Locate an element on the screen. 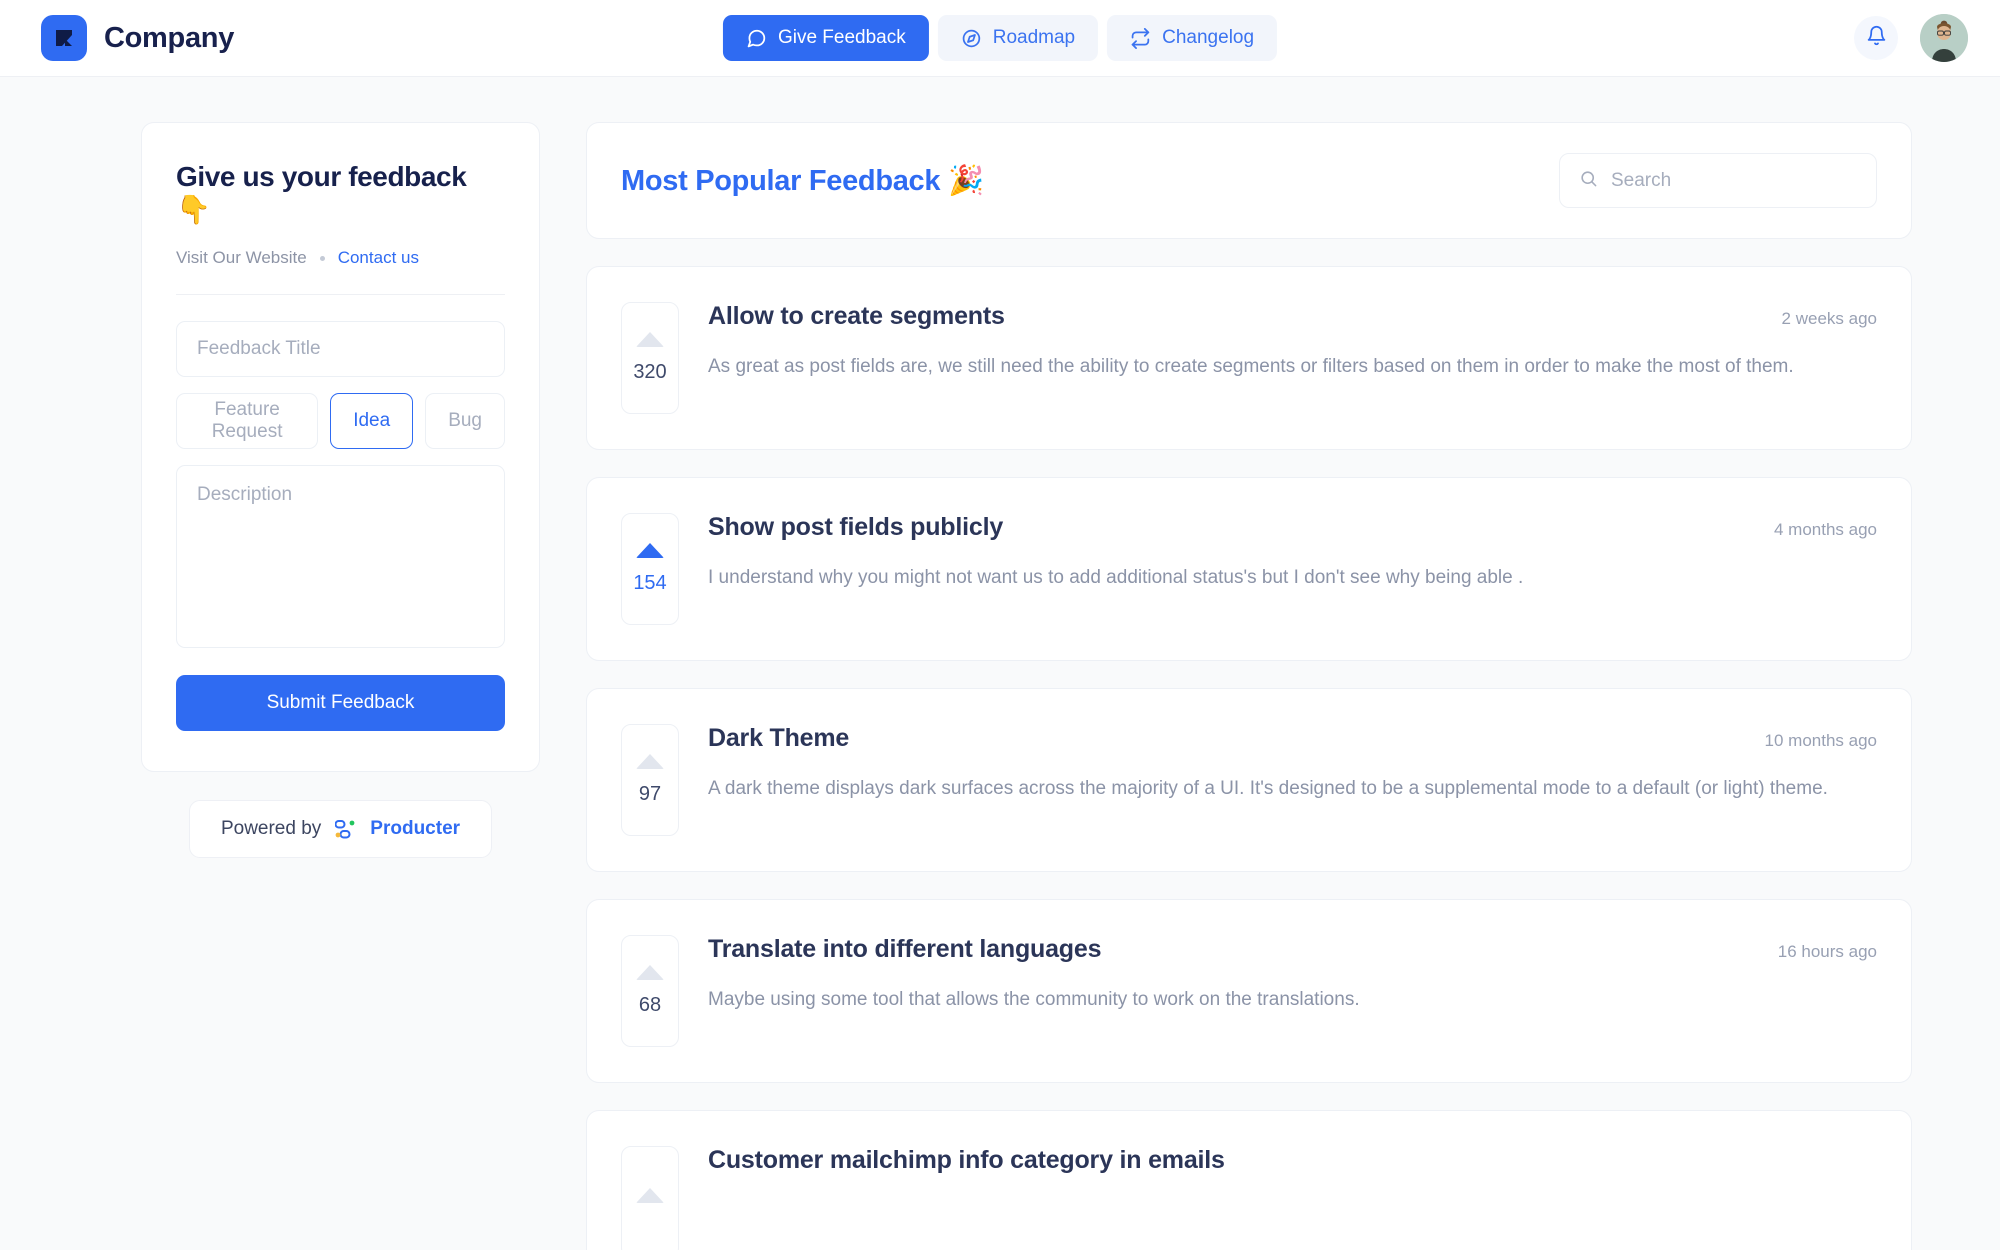 This screenshot has height=1250, width=2000. avatar is located at coordinates (1944, 38).